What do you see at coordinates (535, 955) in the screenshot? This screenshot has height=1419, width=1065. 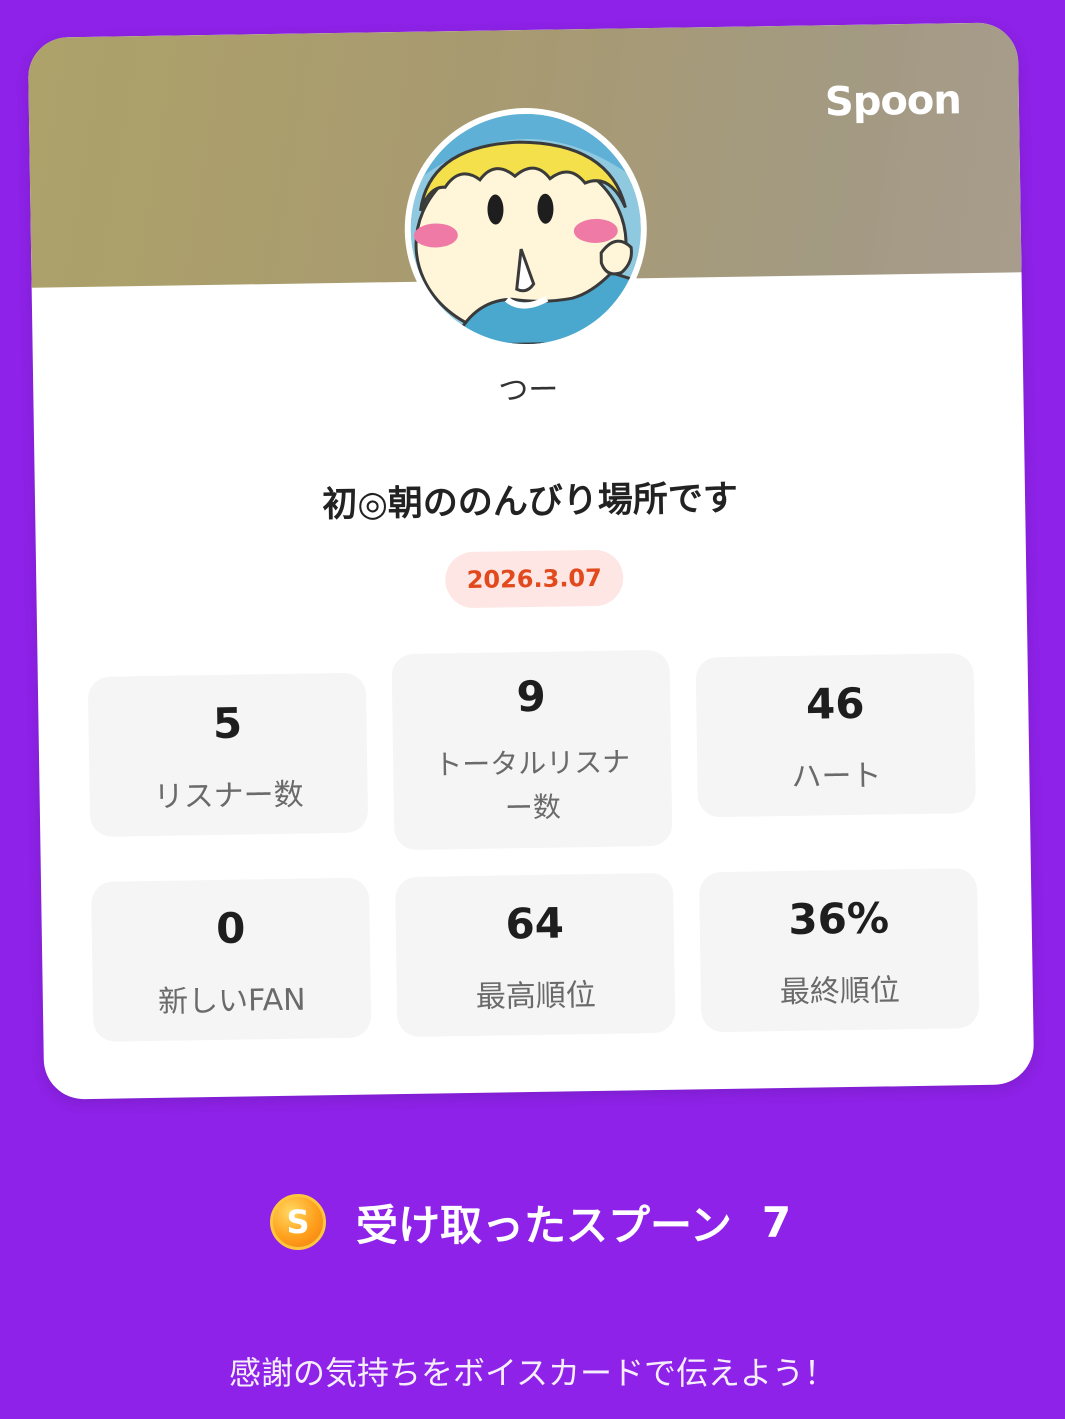 I see `stat-highest-rank: 64 最高順位` at bounding box center [535, 955].